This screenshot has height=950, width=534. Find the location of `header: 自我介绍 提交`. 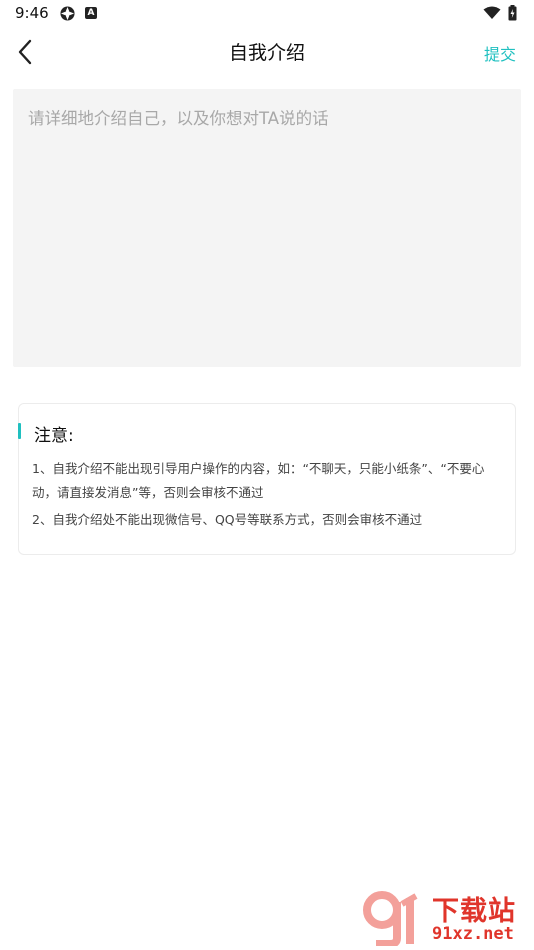

header: 自我介绍 提交 is located at coordinates (267, 52).